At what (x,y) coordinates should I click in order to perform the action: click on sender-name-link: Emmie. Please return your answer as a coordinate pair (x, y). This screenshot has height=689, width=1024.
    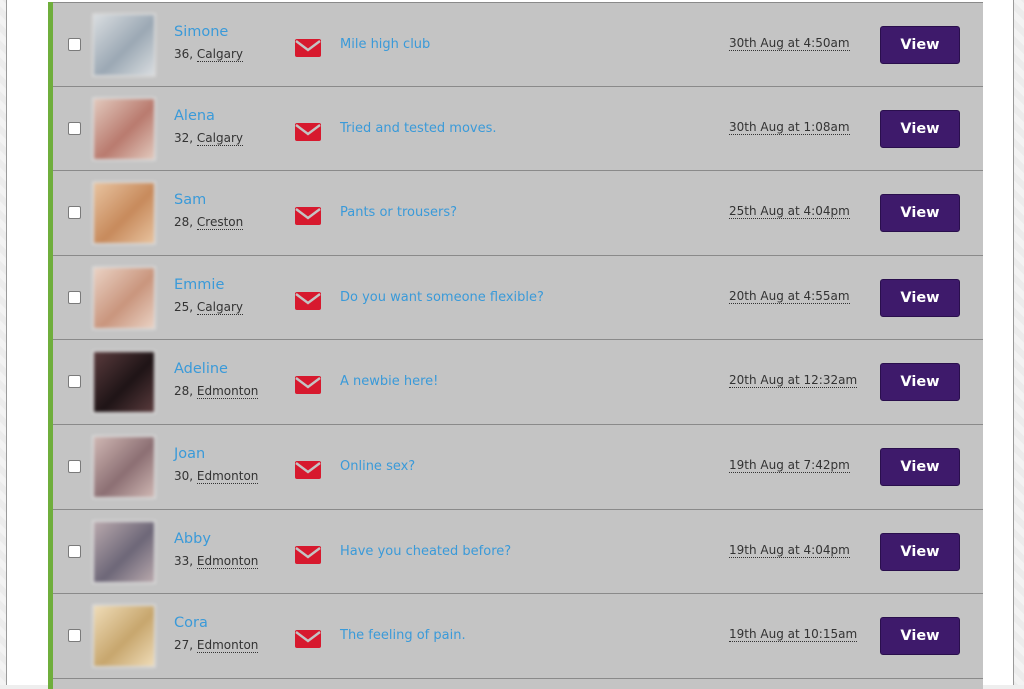
    Looking at the image, I should click on (199, 285).